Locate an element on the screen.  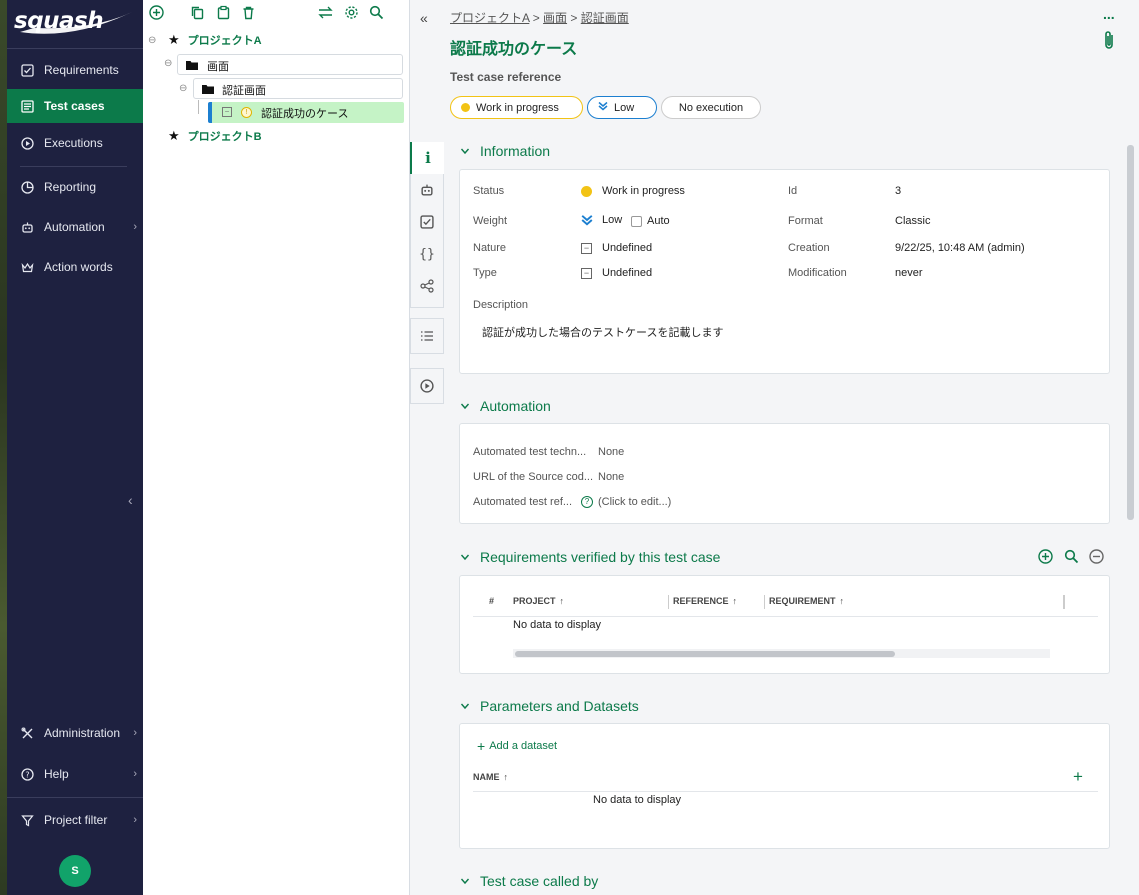
format-value: Classic is located at coordinates (912, 221).